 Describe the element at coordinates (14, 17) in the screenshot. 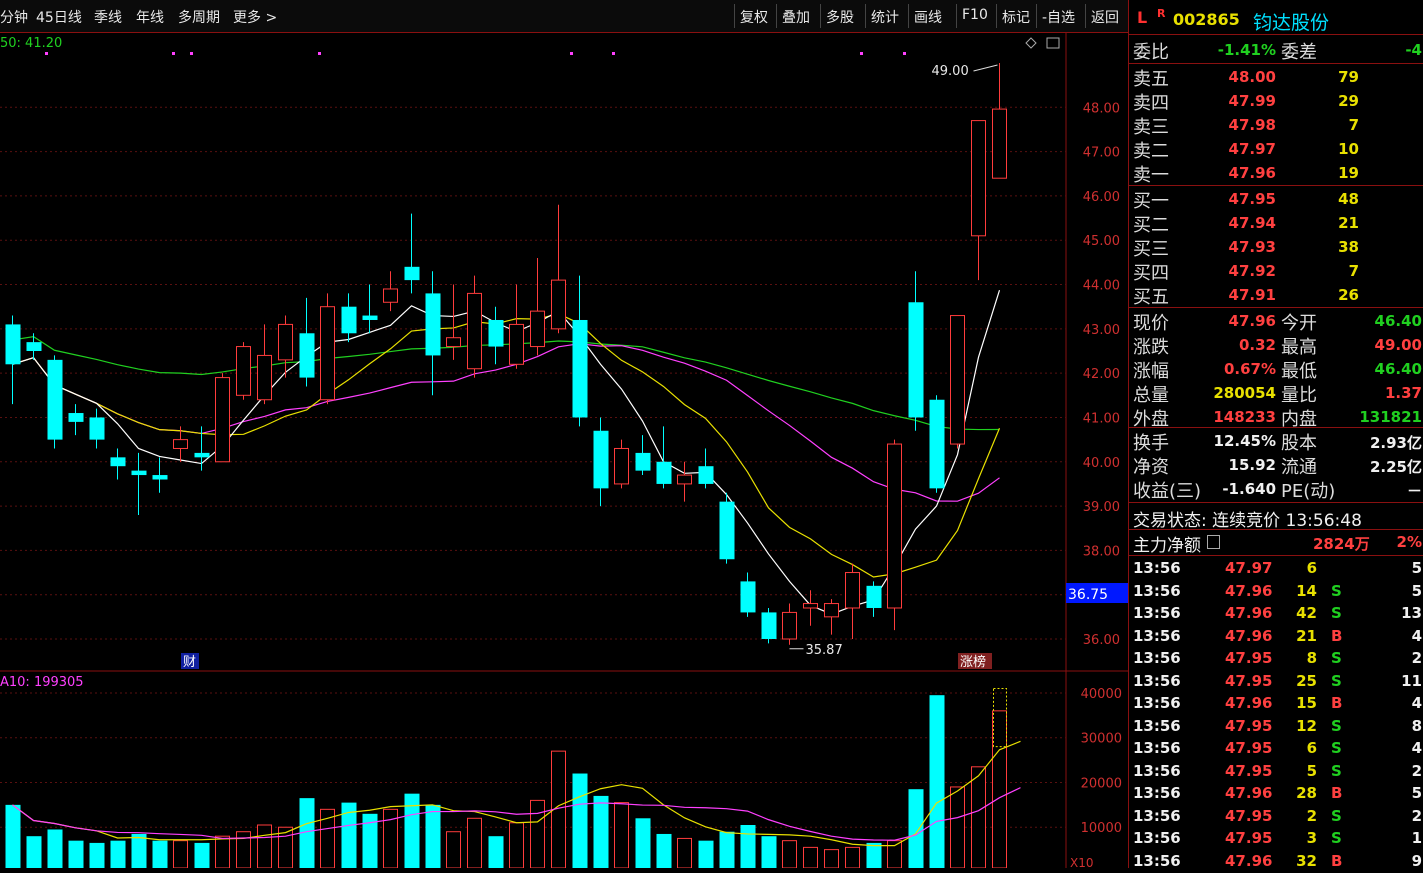

I see `toolbar-left-0: 分钟` at that location.